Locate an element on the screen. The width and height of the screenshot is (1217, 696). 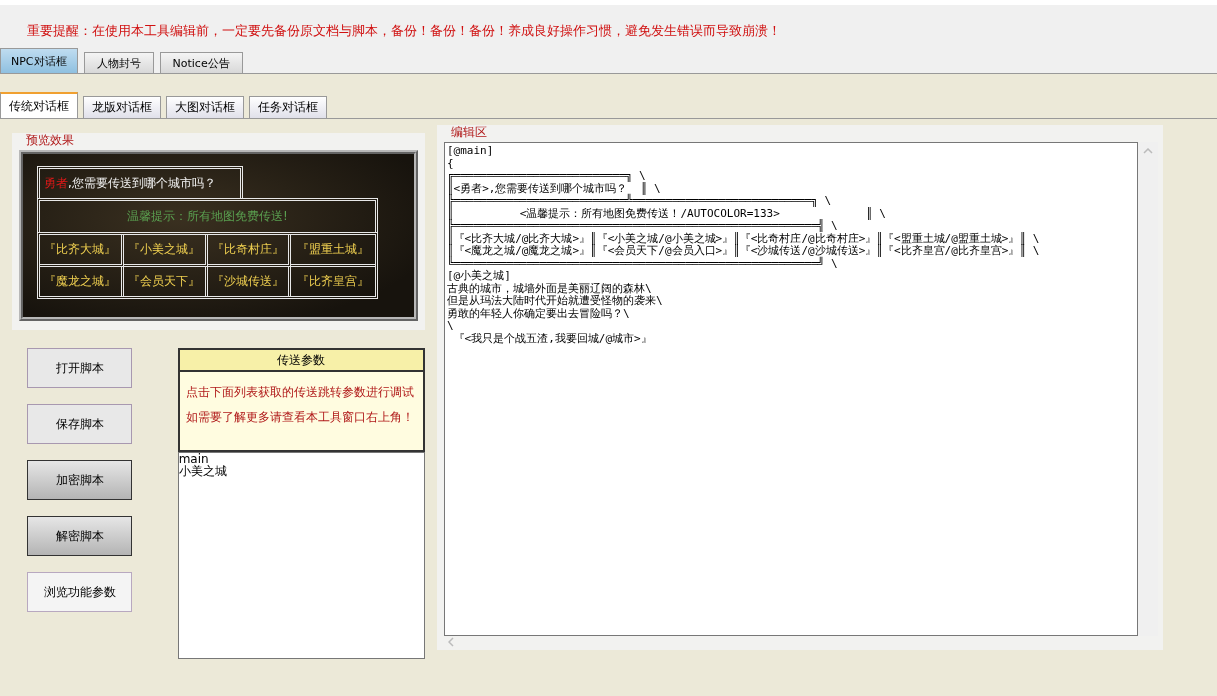
city-link: 『沙城传送』 is located at coordinates (249, 281).